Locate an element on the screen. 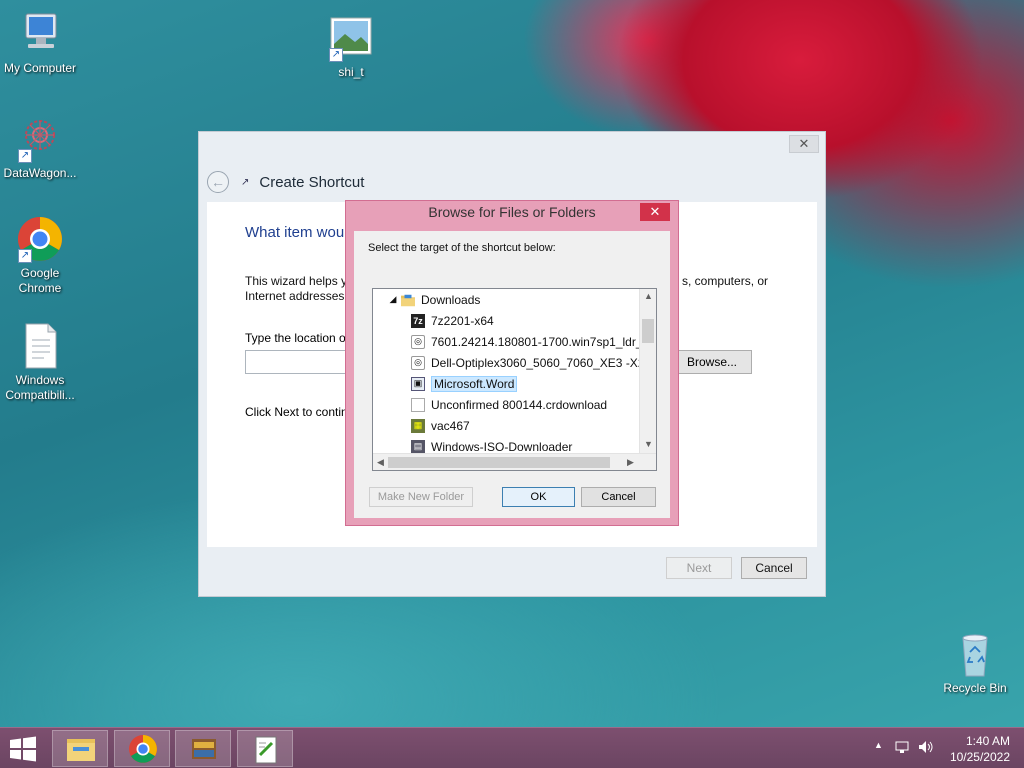 This screenshot has height=768, width=1024. taskbar-file-explorer is located at coordinates (80, 748).